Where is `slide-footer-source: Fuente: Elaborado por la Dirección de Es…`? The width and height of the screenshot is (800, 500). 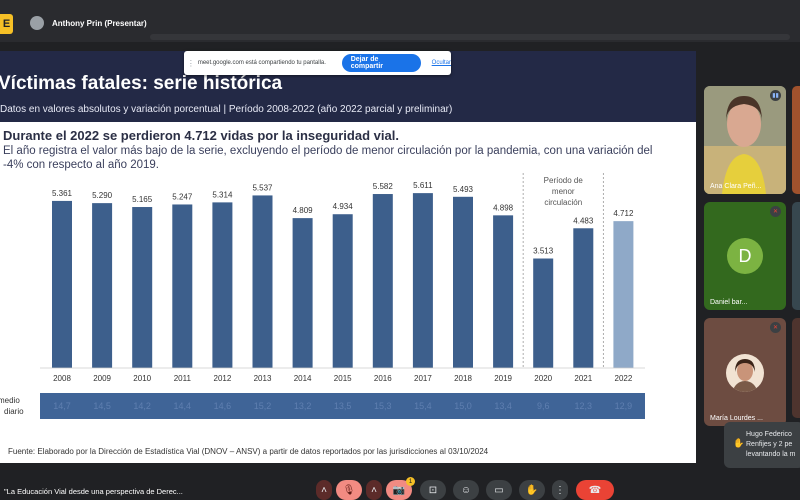
slide-footer-source: Fuente: Elaborado por la Dirección de Es… is located at coordinates (248, 451).